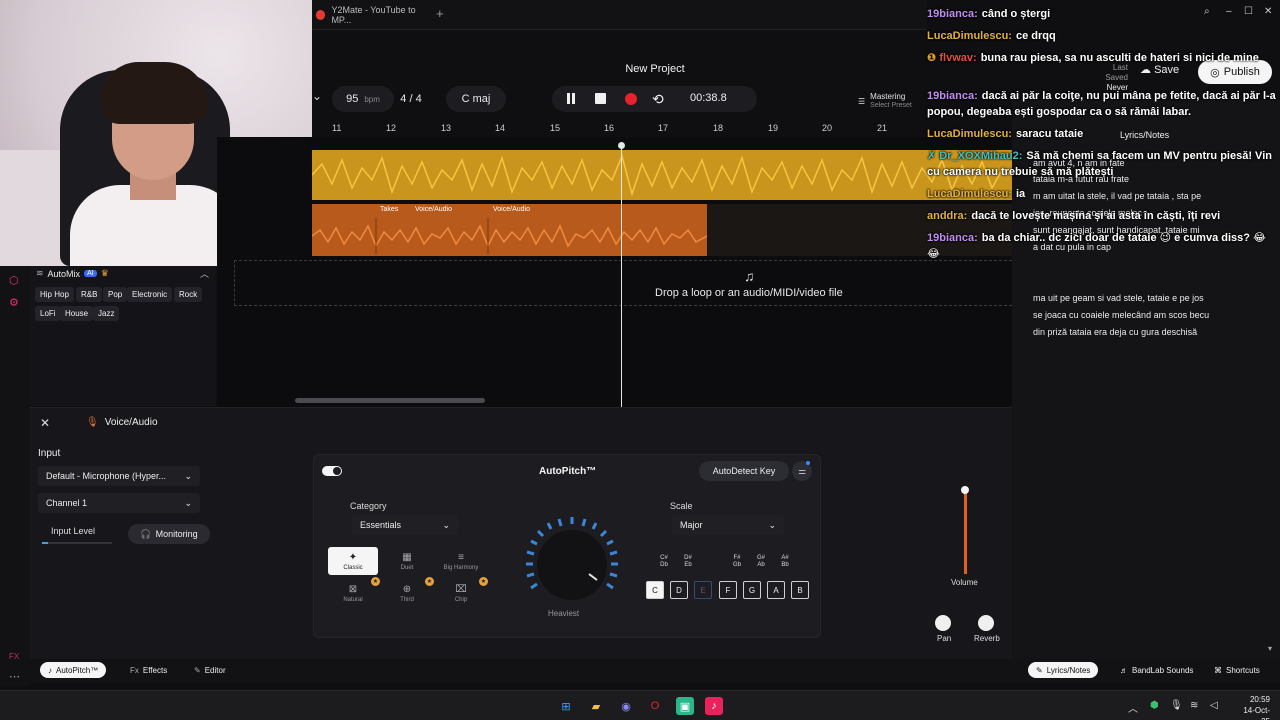 The width and height of the screenshot is (1280, 720). What do you see at coordinates (564, 613) in the screenshot?
I see `knob-label: Heaviest` at bounding box center [564, 613].